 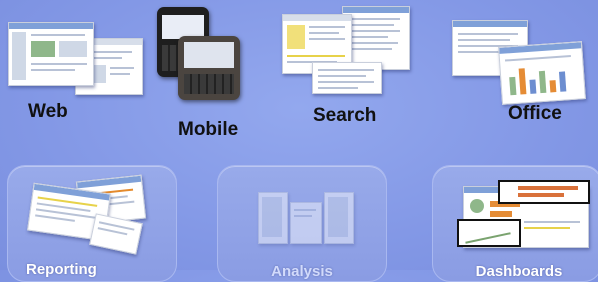 I want to click on office-screenshot-front, so click(x=542, y=73).